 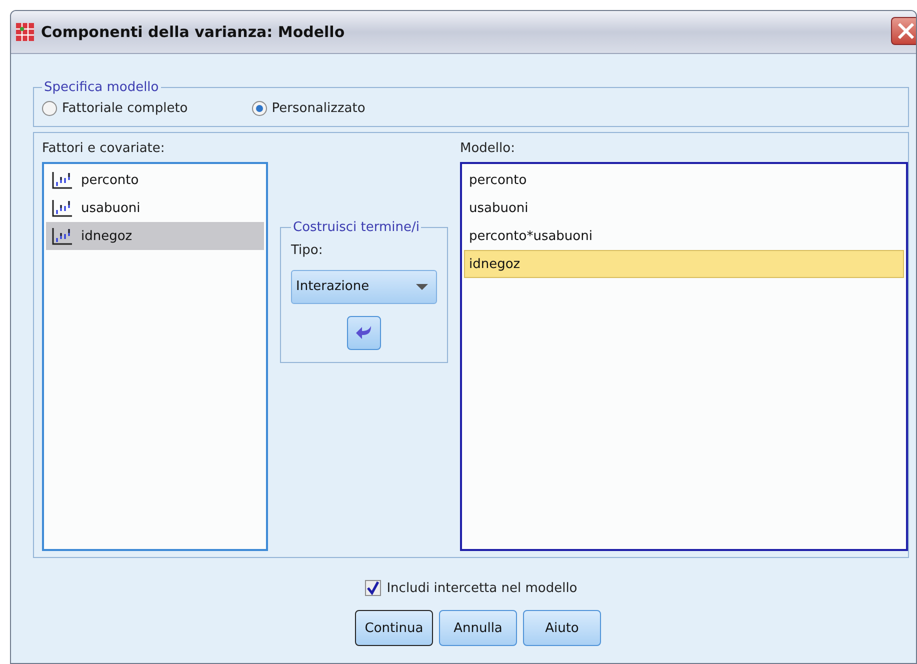 I want to click on variable-item: usabuoni, so click(x=155, y=208).